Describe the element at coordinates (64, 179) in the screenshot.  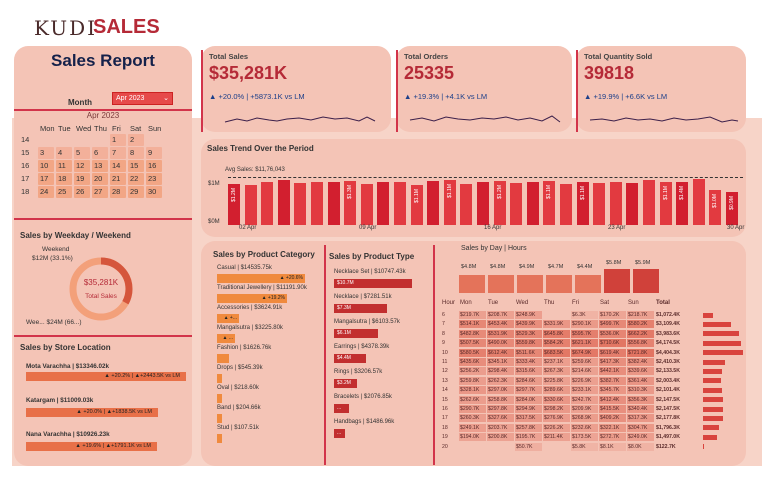
I see `calendar-day: 18` at that location.